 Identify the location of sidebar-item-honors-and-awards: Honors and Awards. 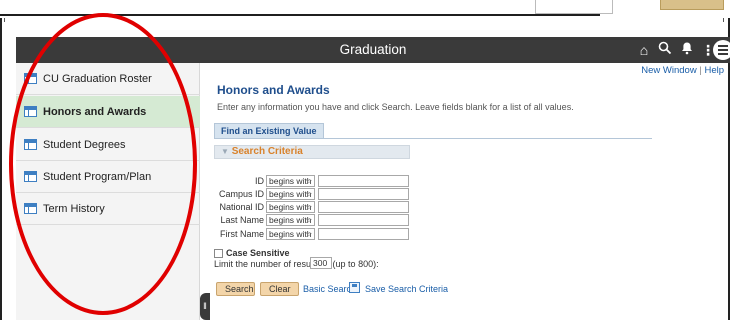
(108, 112).